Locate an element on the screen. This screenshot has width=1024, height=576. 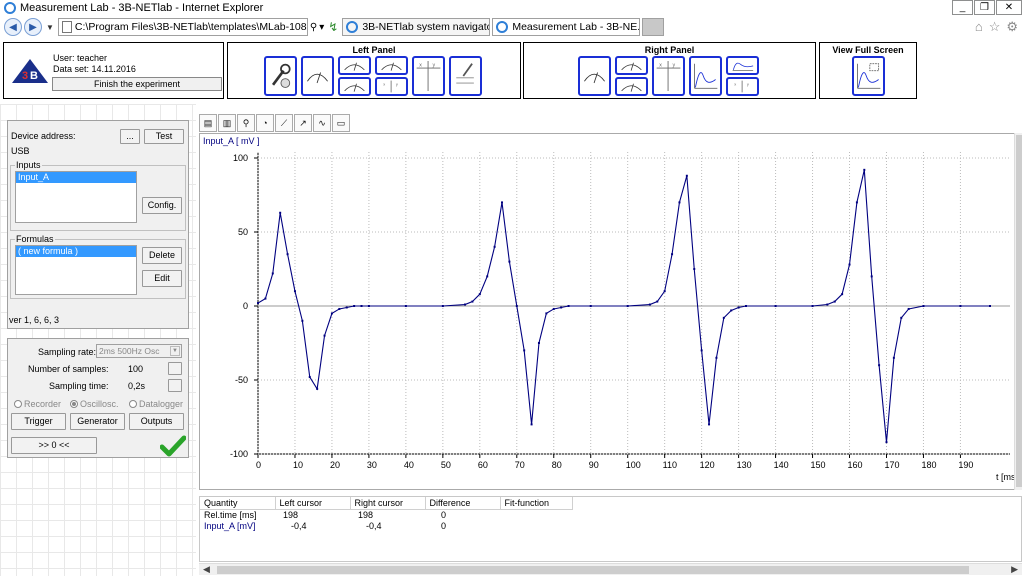
cell-quantity: Rel.time [ms] is located at coordinates (230, 515).